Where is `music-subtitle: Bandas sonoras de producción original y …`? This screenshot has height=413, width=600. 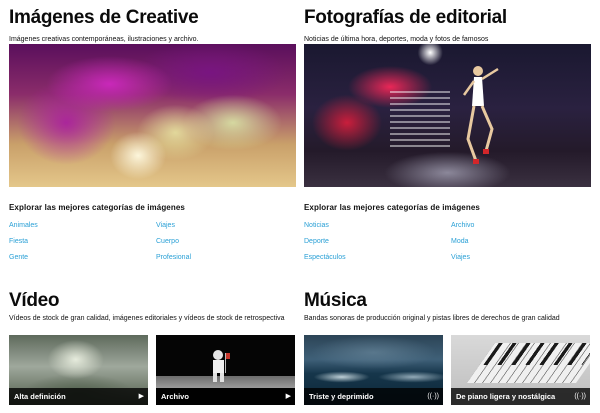
music-subtitle: Bandas sonoras de producción original y … is located at coordinates (432, 318).